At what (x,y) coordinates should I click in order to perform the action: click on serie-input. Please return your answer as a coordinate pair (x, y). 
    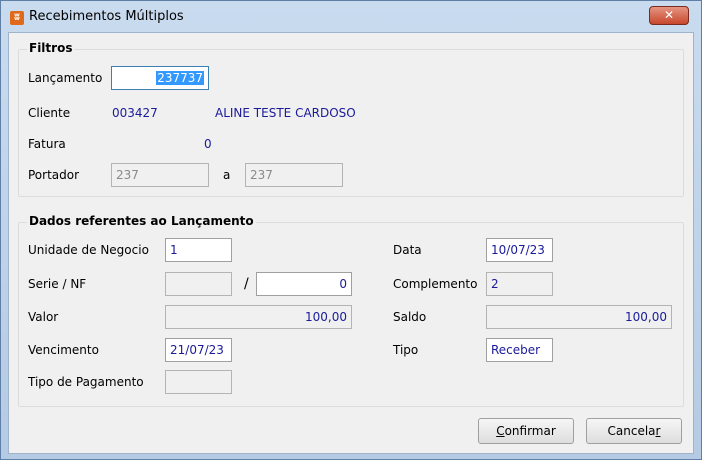
    Looking at the image, I should click on (198, 284).